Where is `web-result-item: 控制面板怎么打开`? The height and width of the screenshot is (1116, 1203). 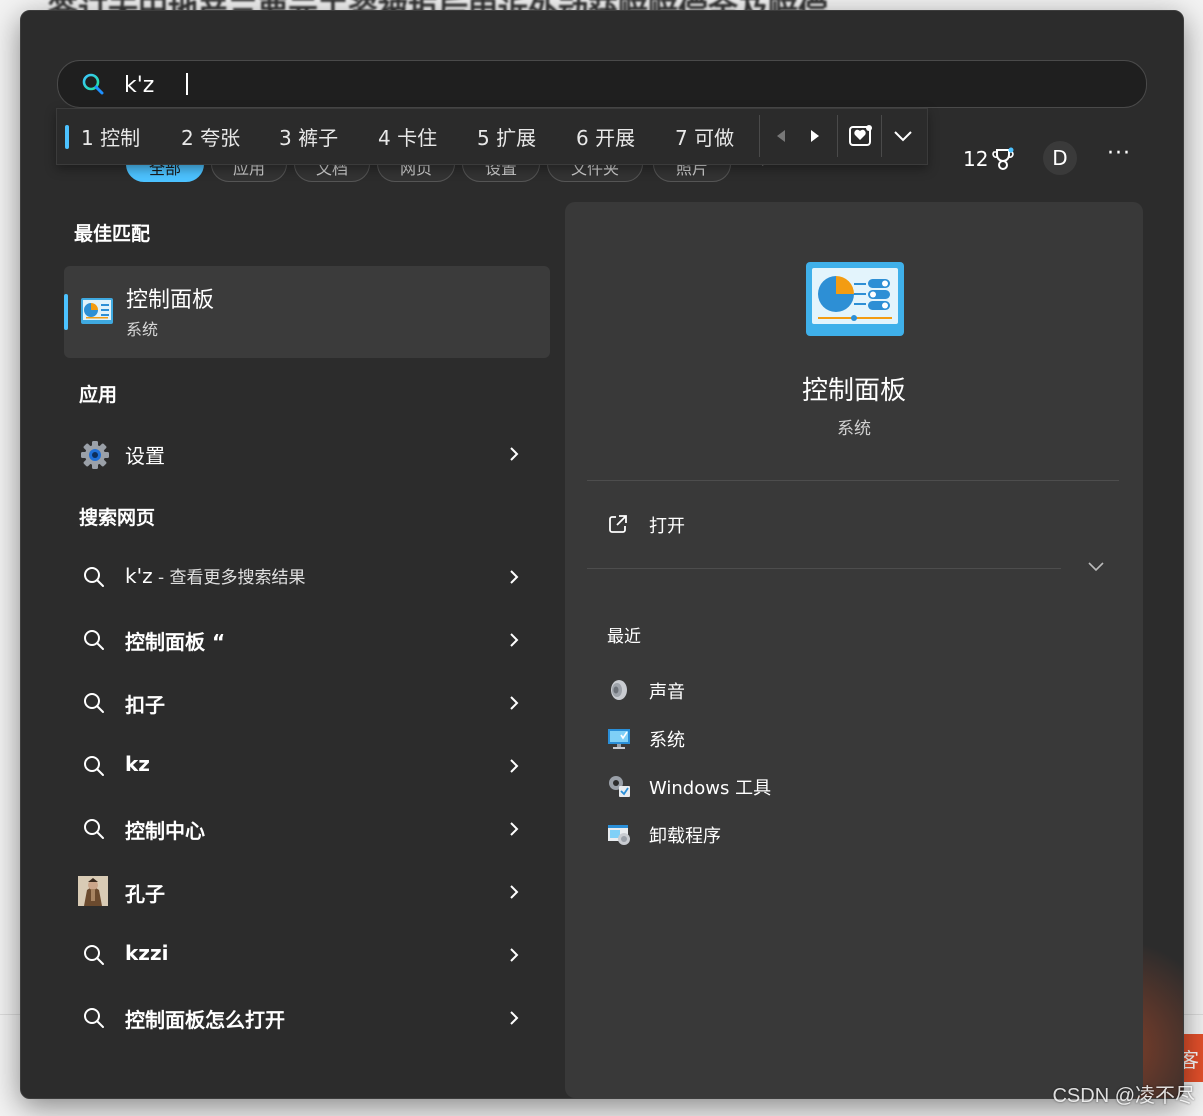
web-result-item: 控制面板怎么打开 is located at coordinates (307, 1018).